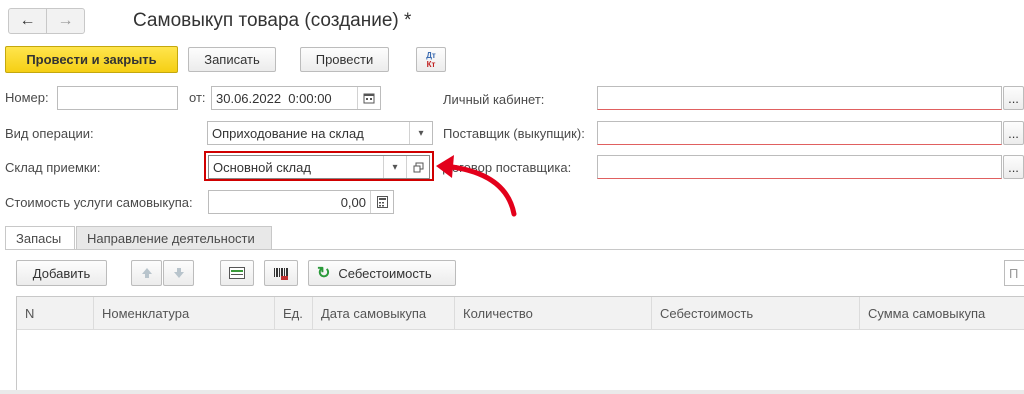  I want to click on operation-label: Вид операции:, so click(49, 133).